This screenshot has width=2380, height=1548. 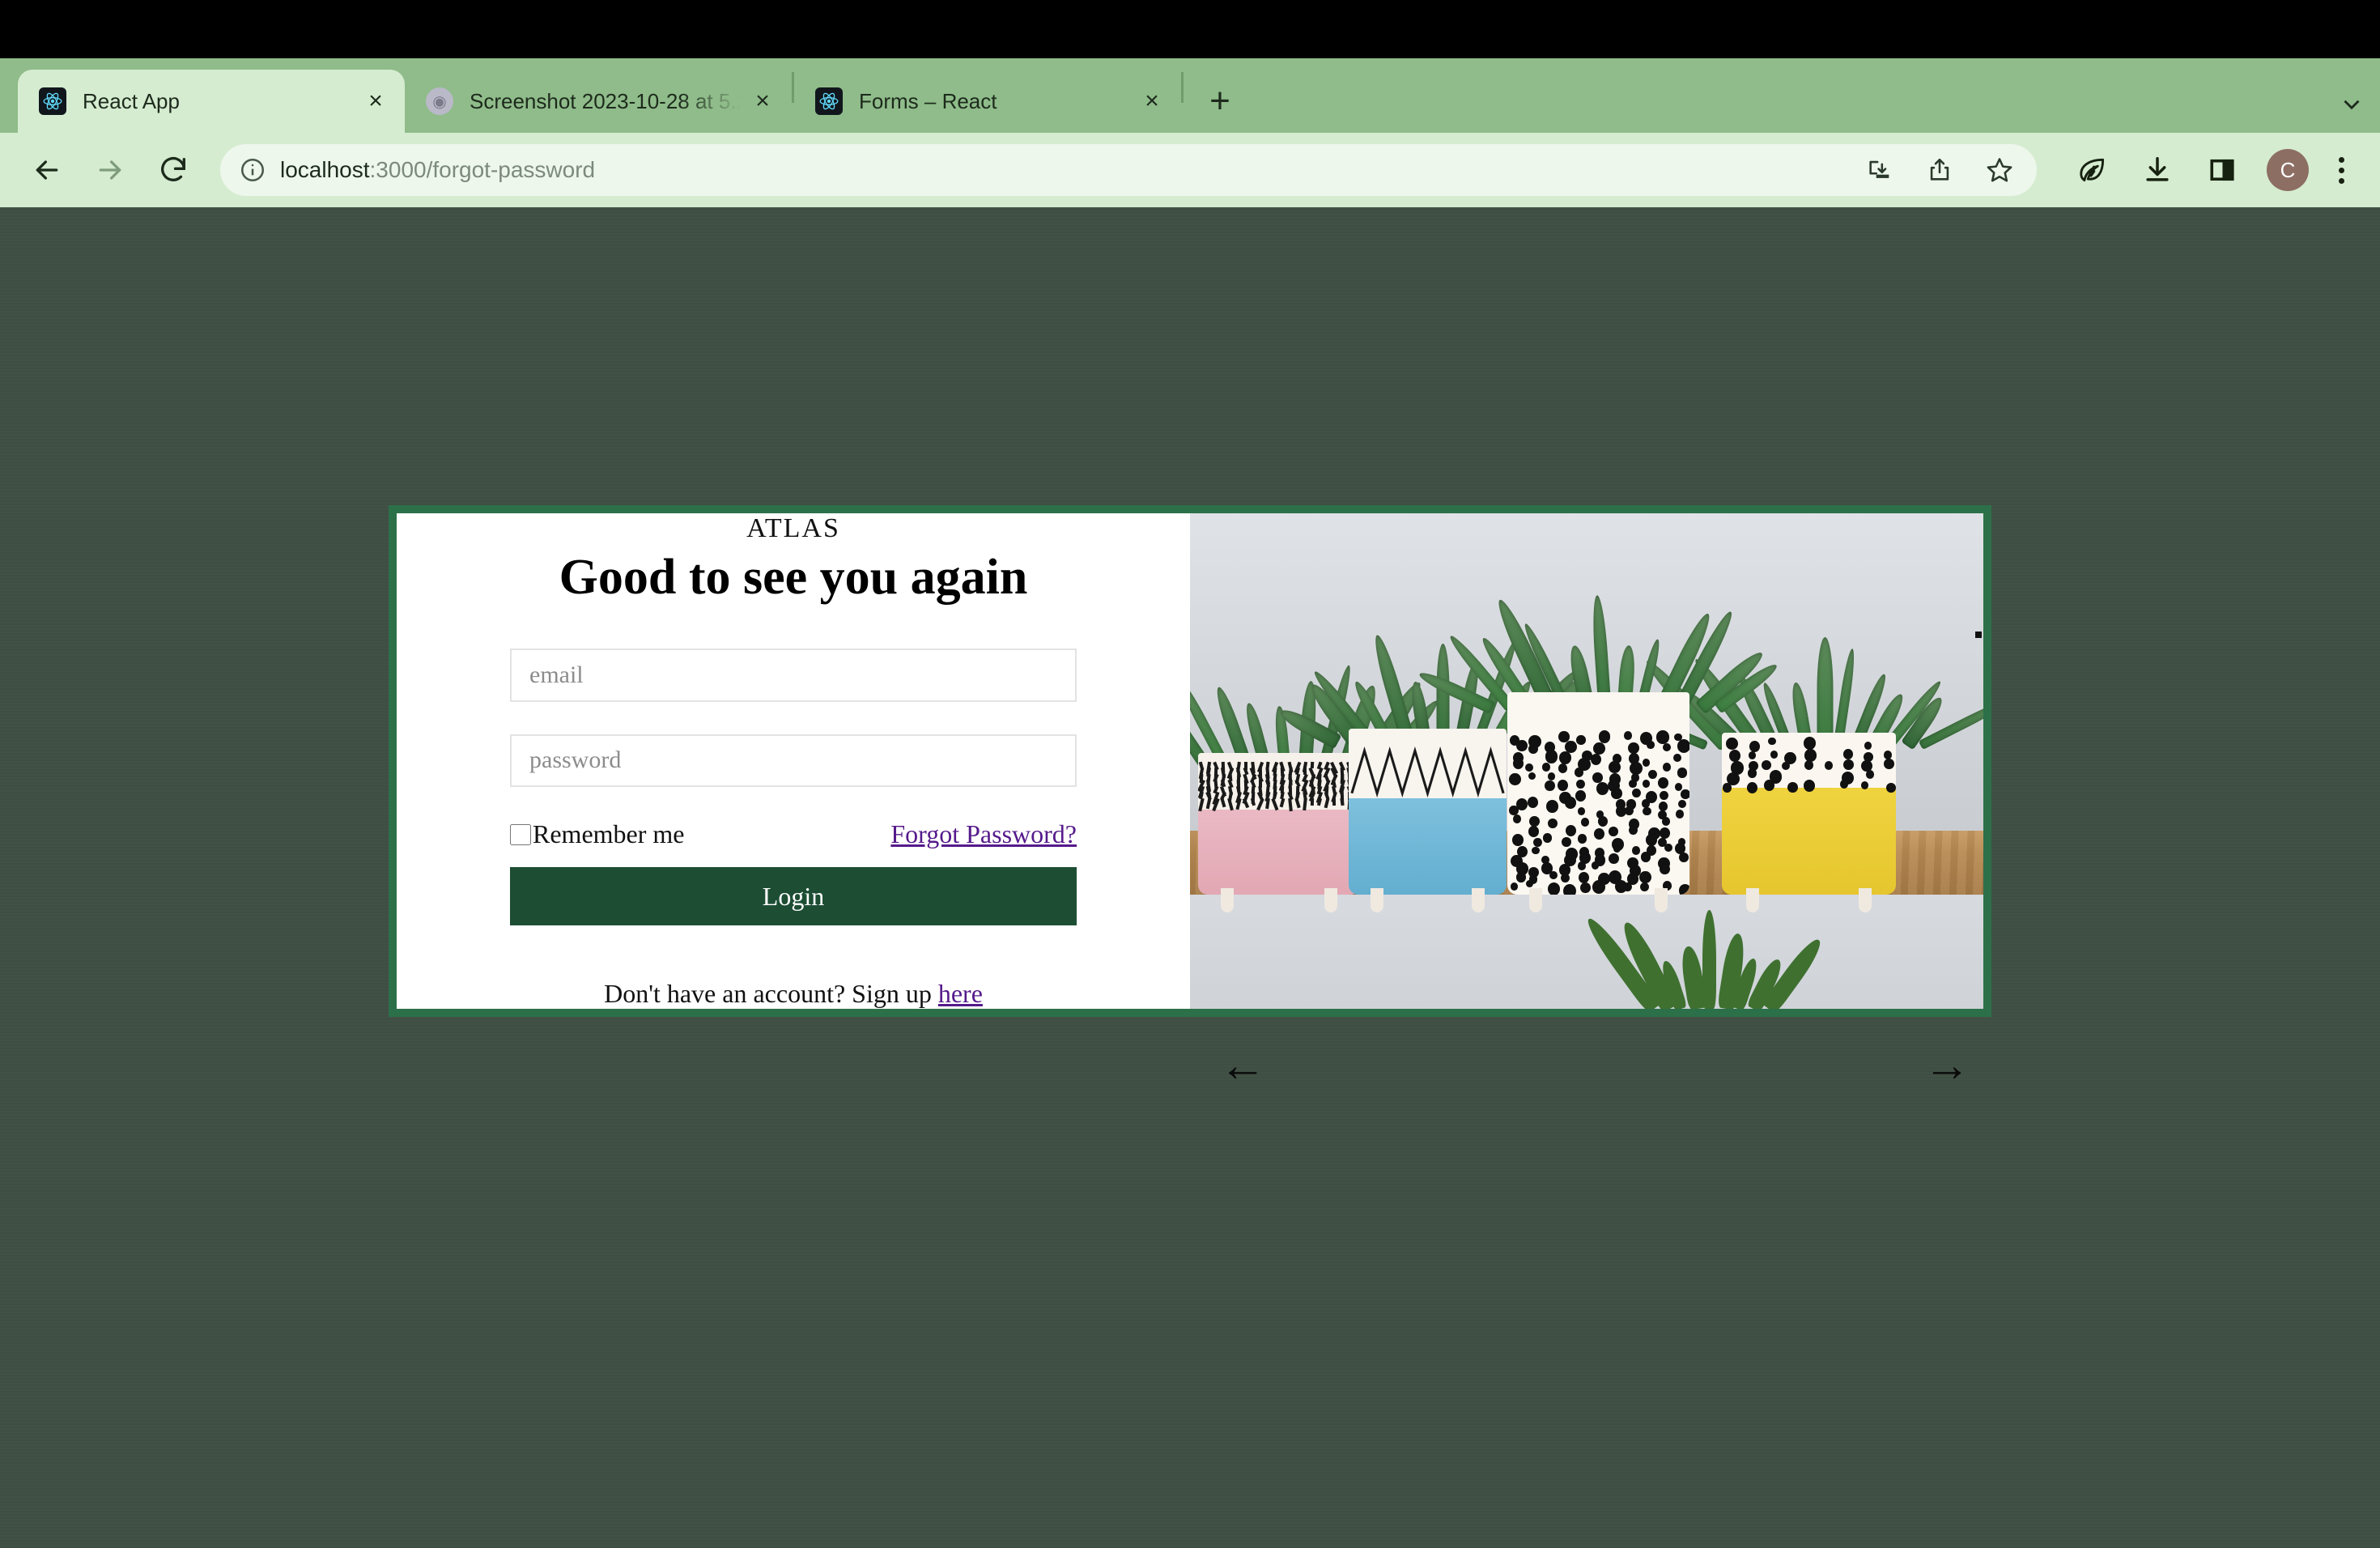 What do you see at coordinates (520, 834) in the screenshot?
I see `remember-me-checkbox` at bounding box center [520, 834].